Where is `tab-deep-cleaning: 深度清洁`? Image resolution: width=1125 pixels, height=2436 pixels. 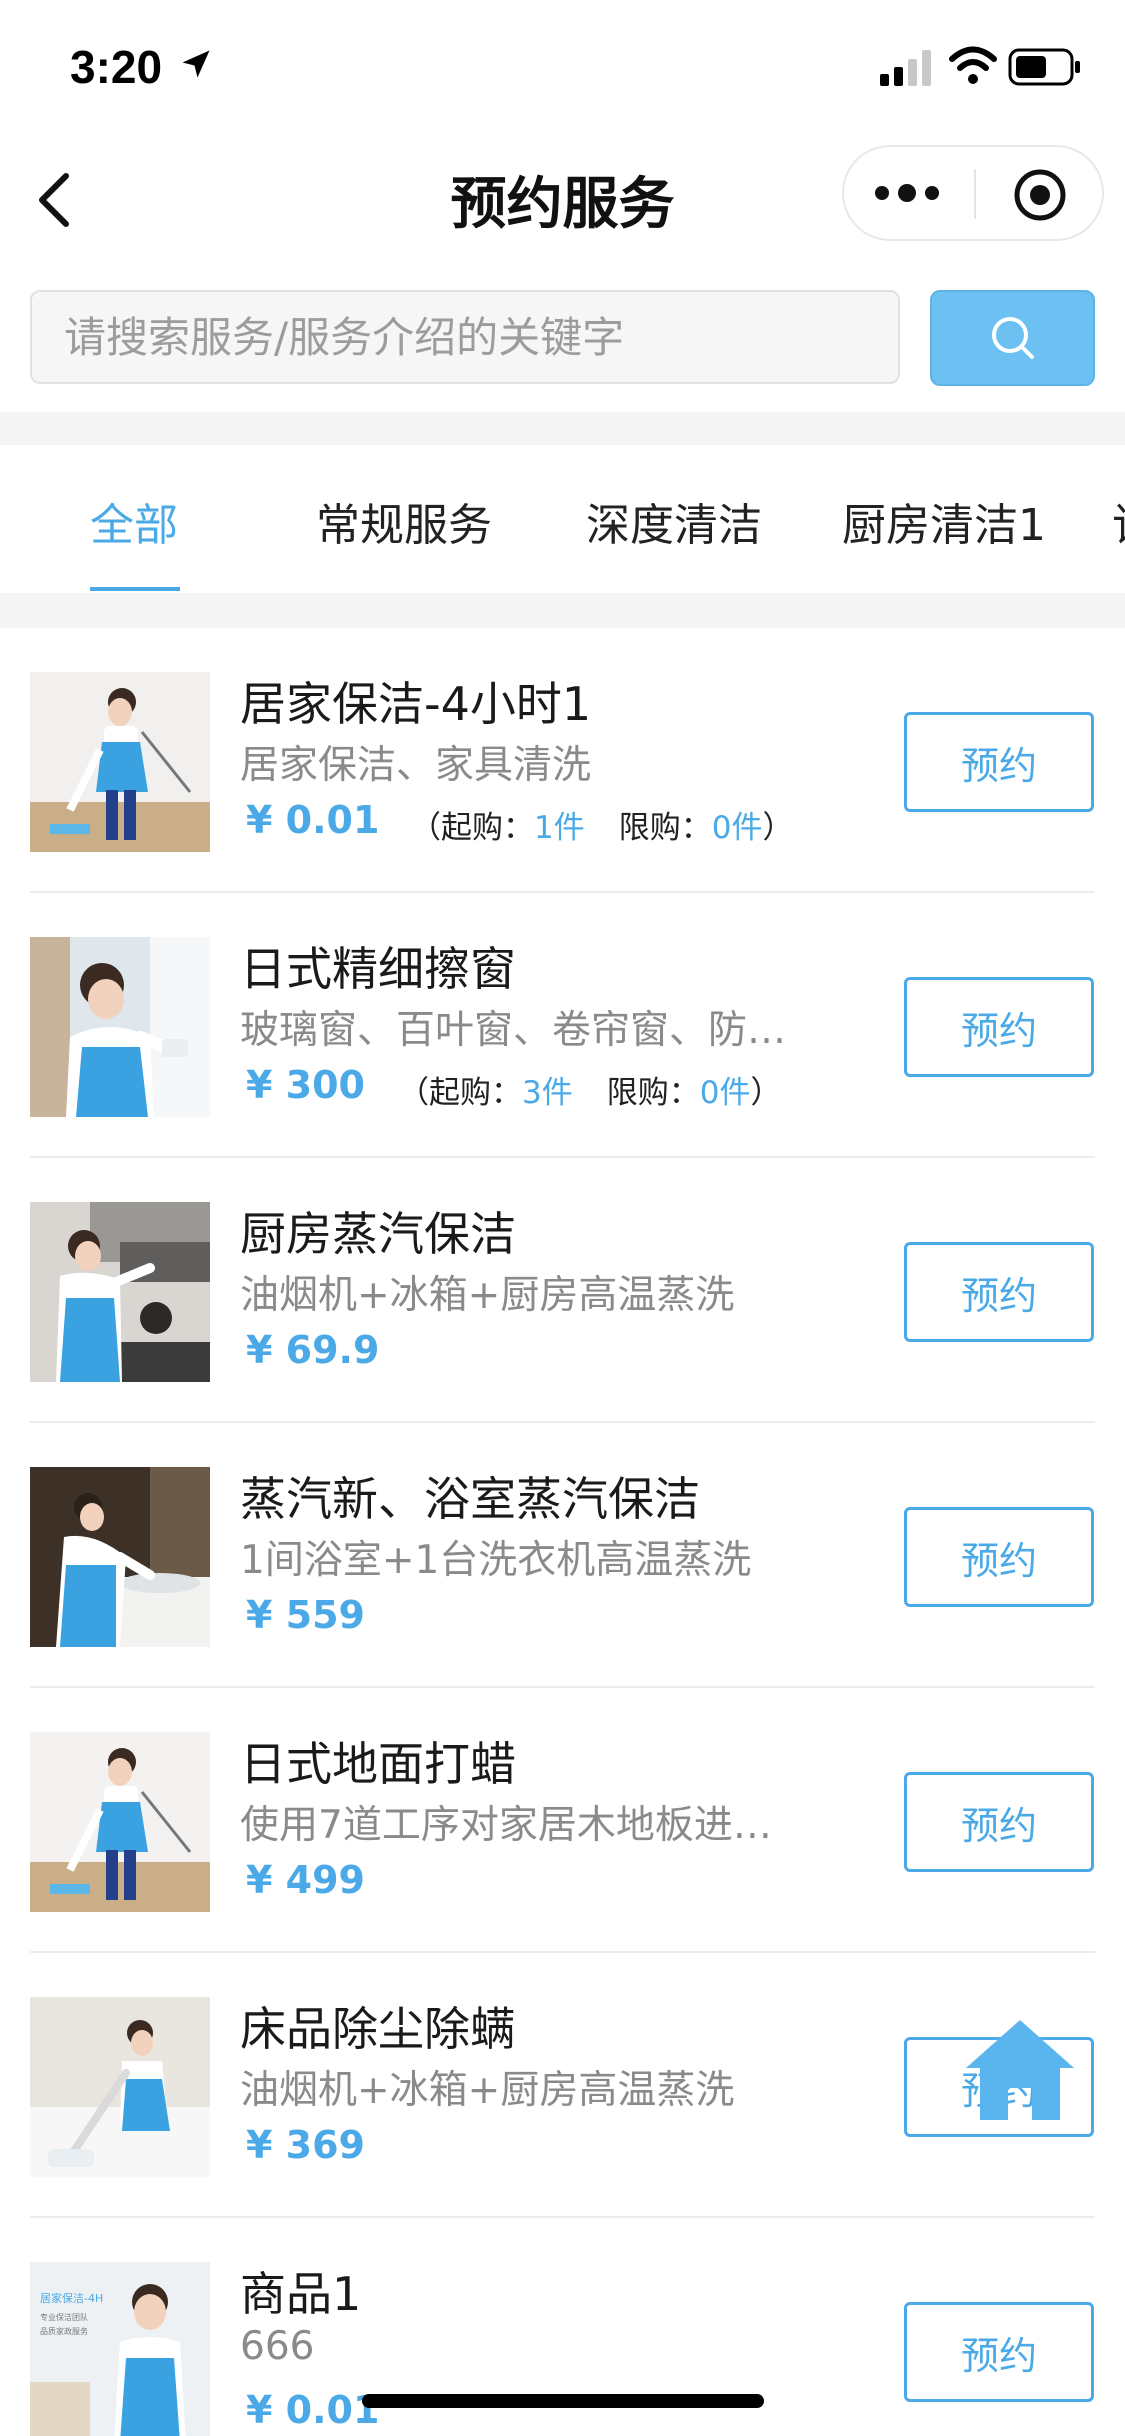 tab-deep-cleaning: 深度清洁 is located at coordinates (674, 521).